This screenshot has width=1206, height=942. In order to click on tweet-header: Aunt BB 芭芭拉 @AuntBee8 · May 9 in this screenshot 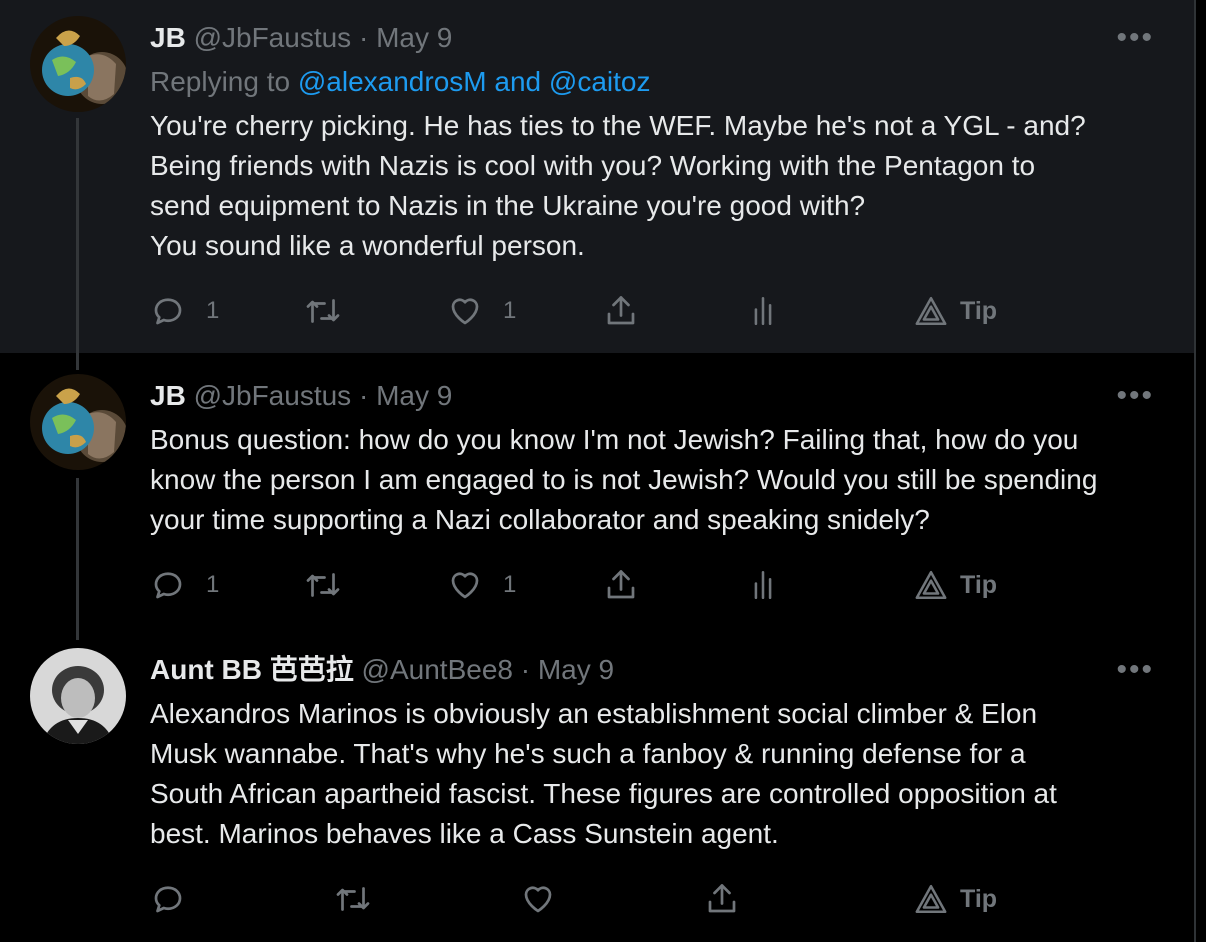, I will do `click(382, 670)`.